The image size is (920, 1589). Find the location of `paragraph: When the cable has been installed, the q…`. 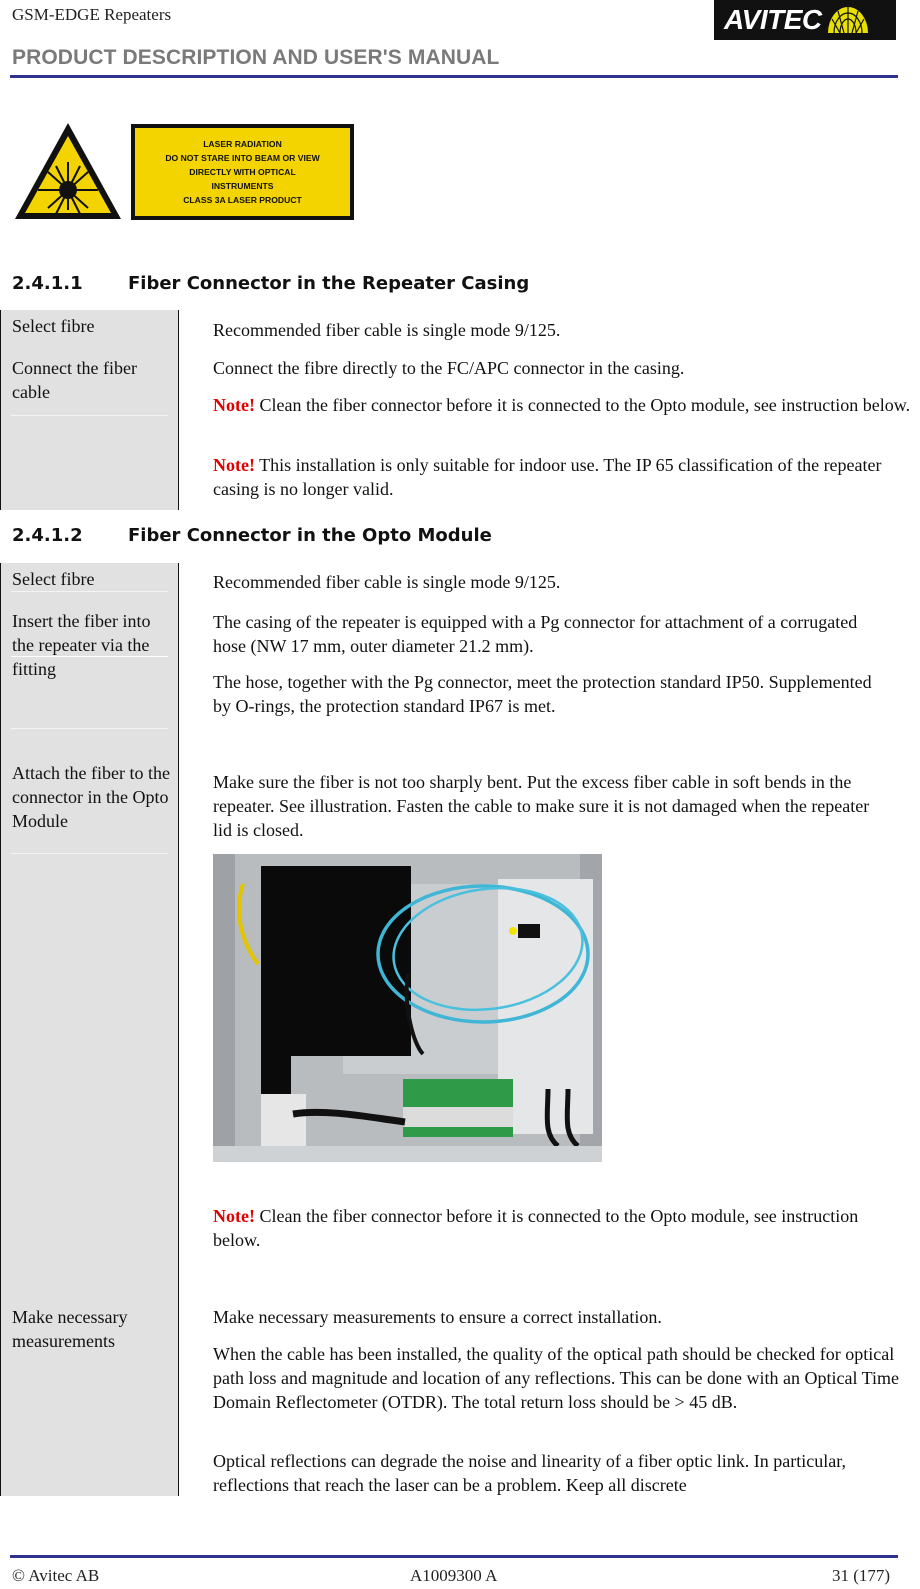

paragraph: When the cable has been installed, the q… is located at coordinates (556, 1378).